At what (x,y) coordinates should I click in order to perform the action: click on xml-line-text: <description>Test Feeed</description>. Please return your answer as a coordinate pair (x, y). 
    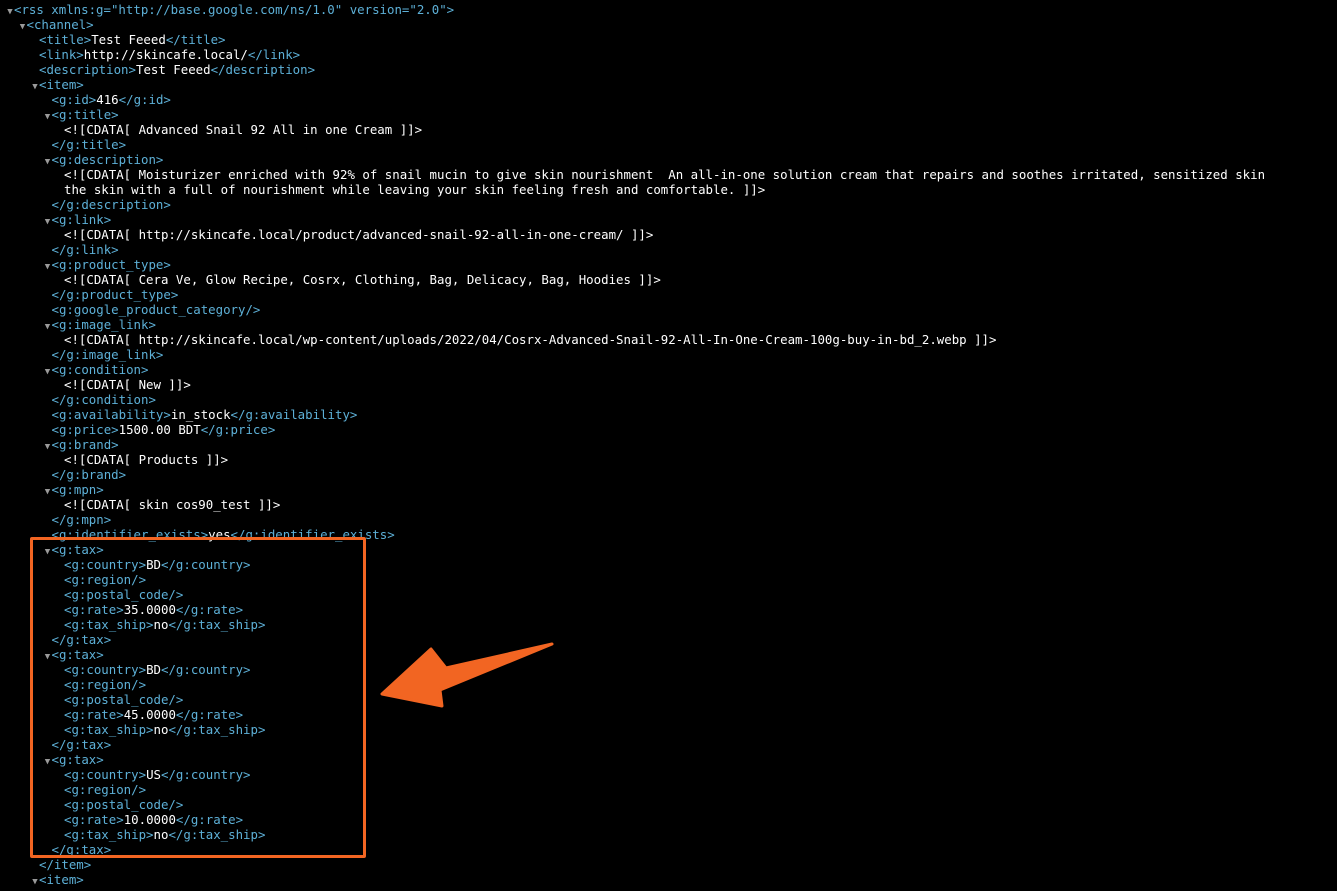
    Looking at the image, I should click on (177, 69).